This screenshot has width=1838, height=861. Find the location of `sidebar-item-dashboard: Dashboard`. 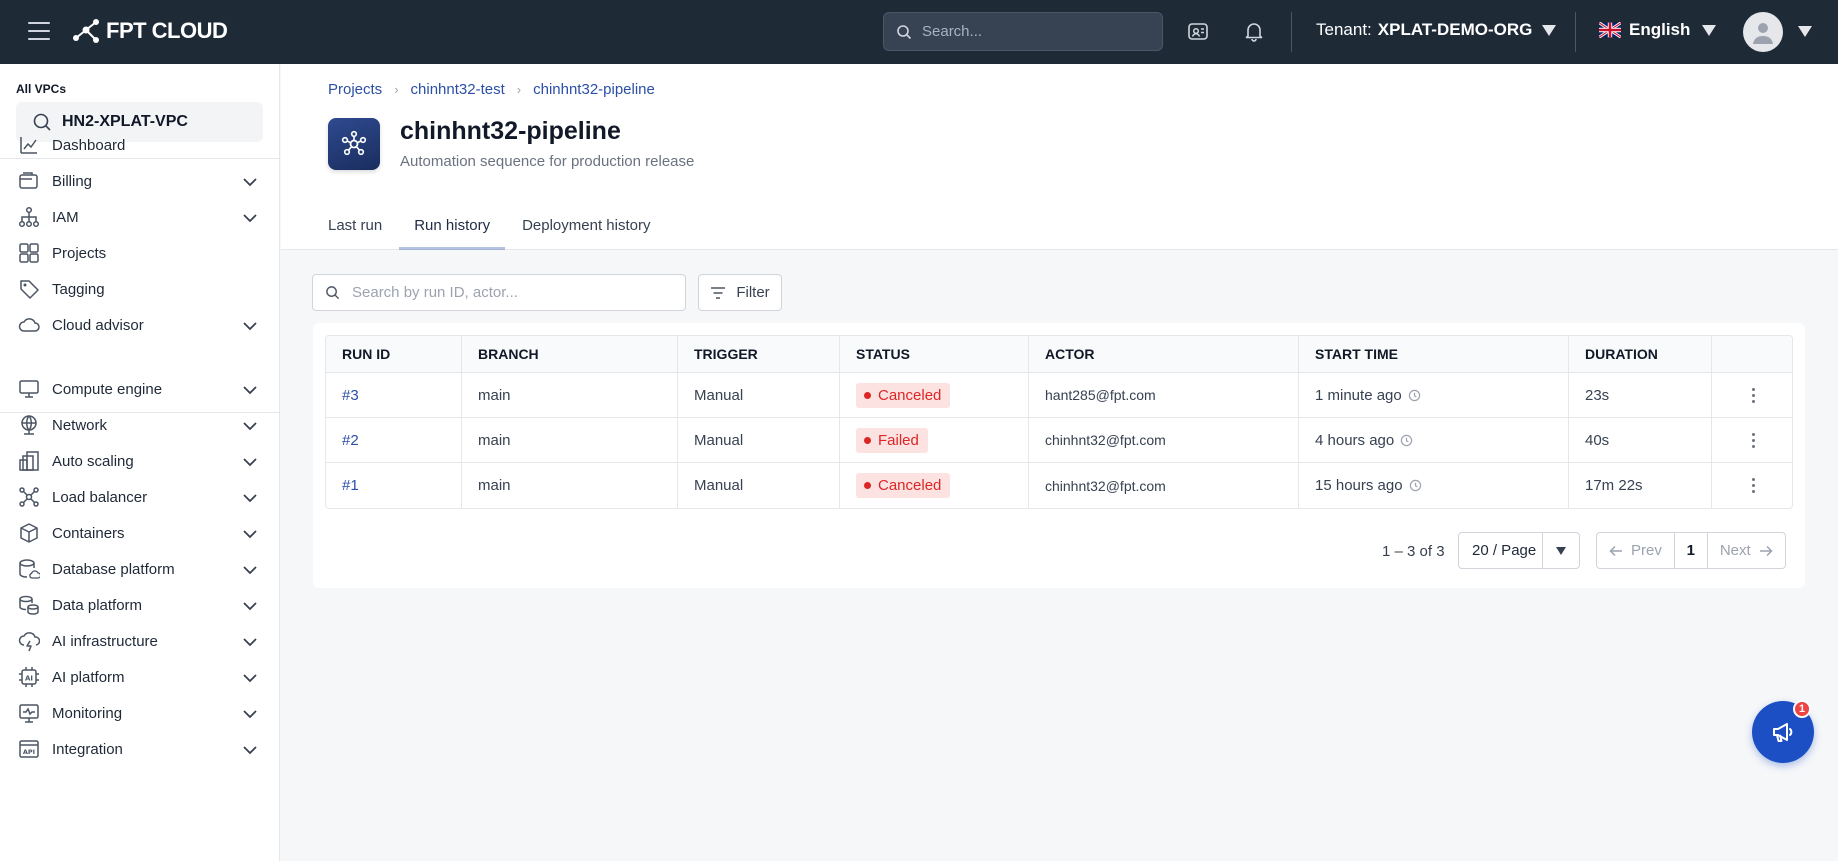

sidebar-item-dashboard: Dashboard is located at coordinates (139, 145).